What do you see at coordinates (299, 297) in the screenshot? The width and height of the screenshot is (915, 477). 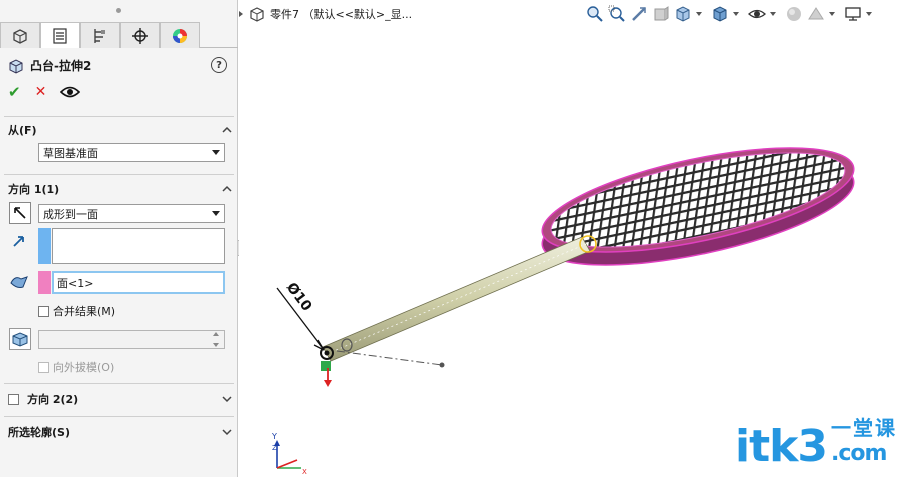 I see `dimension-label: Ø10` at bounding box center [299, 297].